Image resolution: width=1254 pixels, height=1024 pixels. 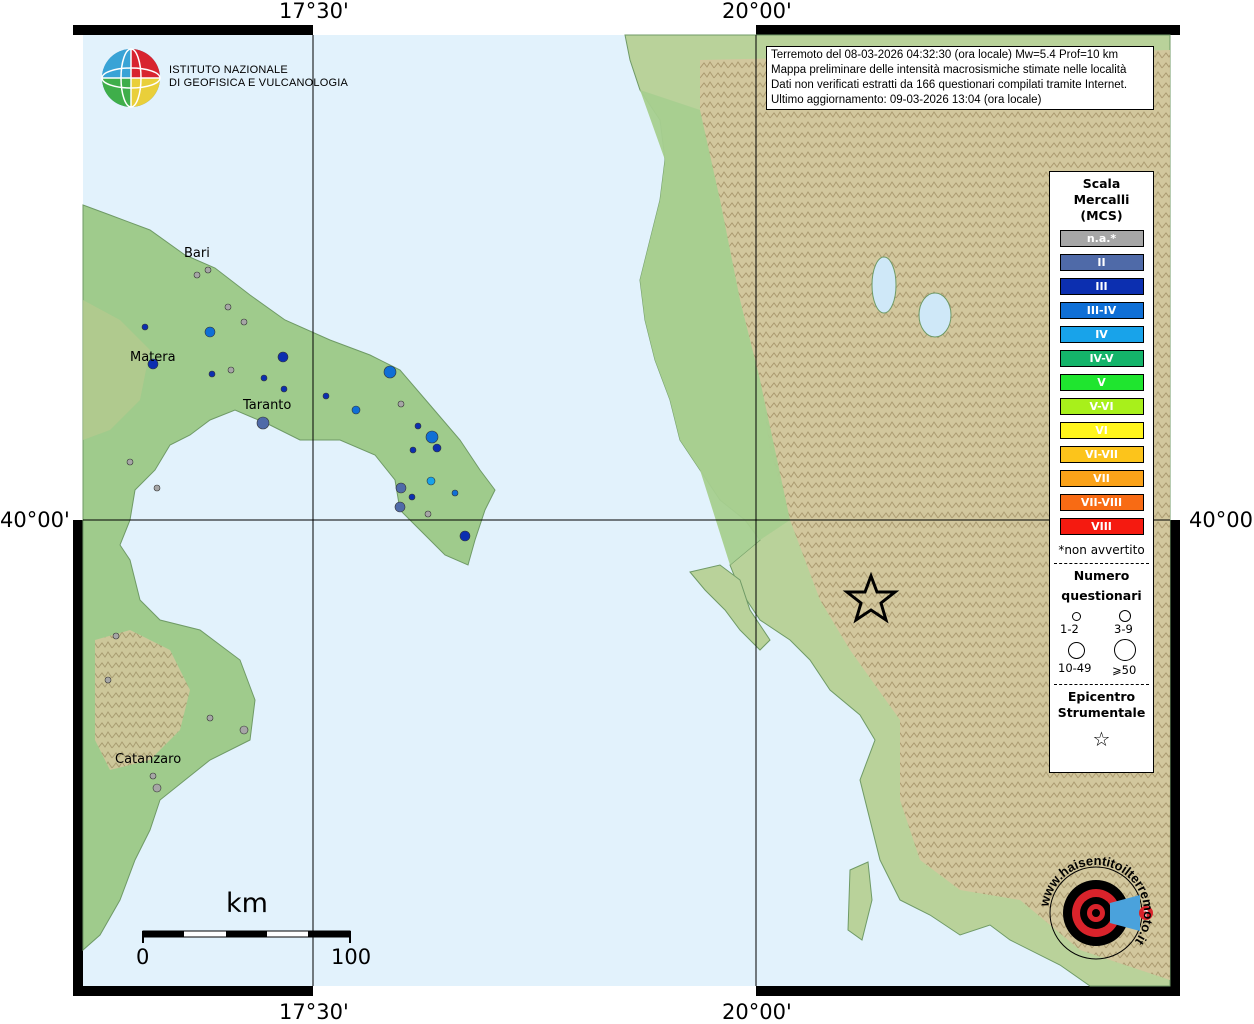 I want to click on size-label-10-49: 10-49, so click(x=1075, y=668).